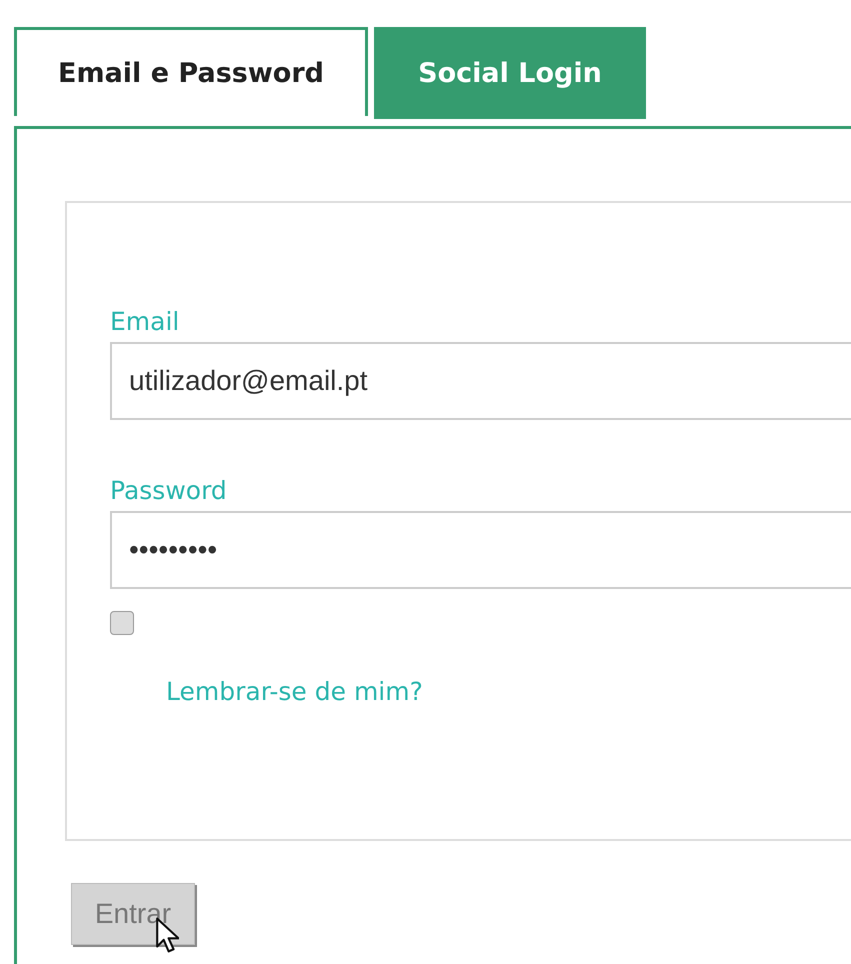 This screenshot has width=851, height=964. I want to click on checkbox, so click(122, 623).